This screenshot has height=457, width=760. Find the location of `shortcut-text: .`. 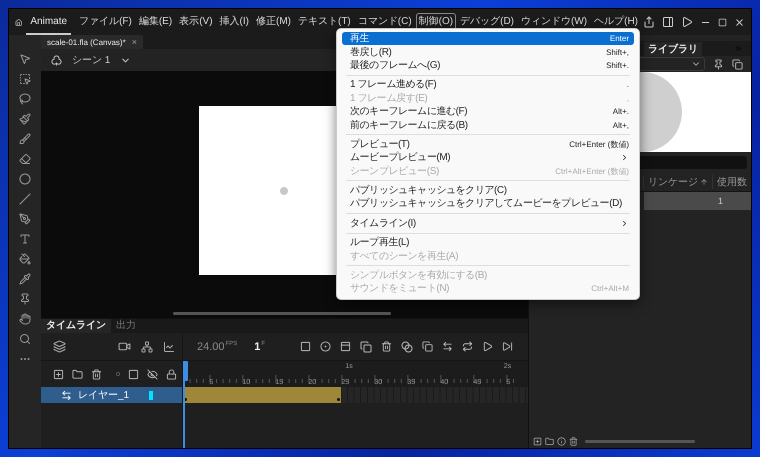

shortcut-text: . is located at coordinates (627, 85).